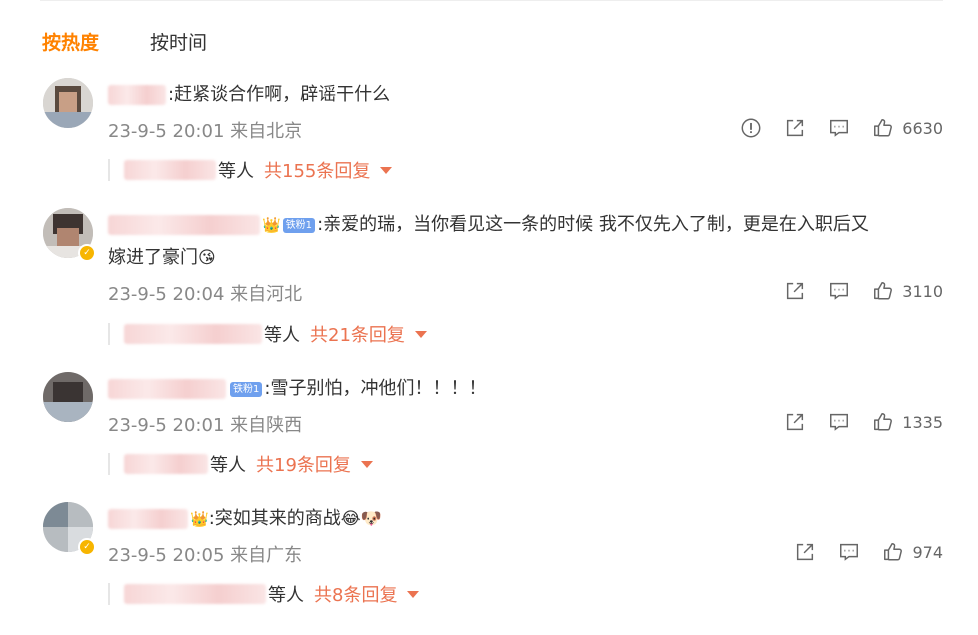 The image size is (978, 635). I want to click on like-count: 6630, so click(922, 128).